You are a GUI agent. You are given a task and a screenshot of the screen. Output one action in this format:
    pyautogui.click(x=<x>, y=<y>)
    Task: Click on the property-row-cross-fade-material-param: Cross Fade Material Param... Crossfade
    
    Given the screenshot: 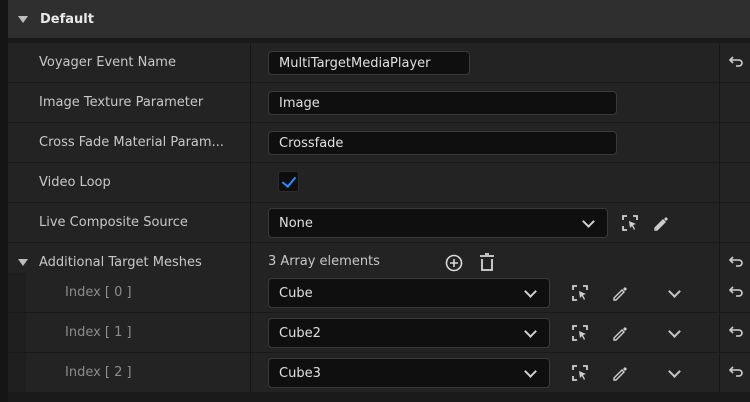 What is the action you would take?
    pyautogui.click(x=379, y=143)
    